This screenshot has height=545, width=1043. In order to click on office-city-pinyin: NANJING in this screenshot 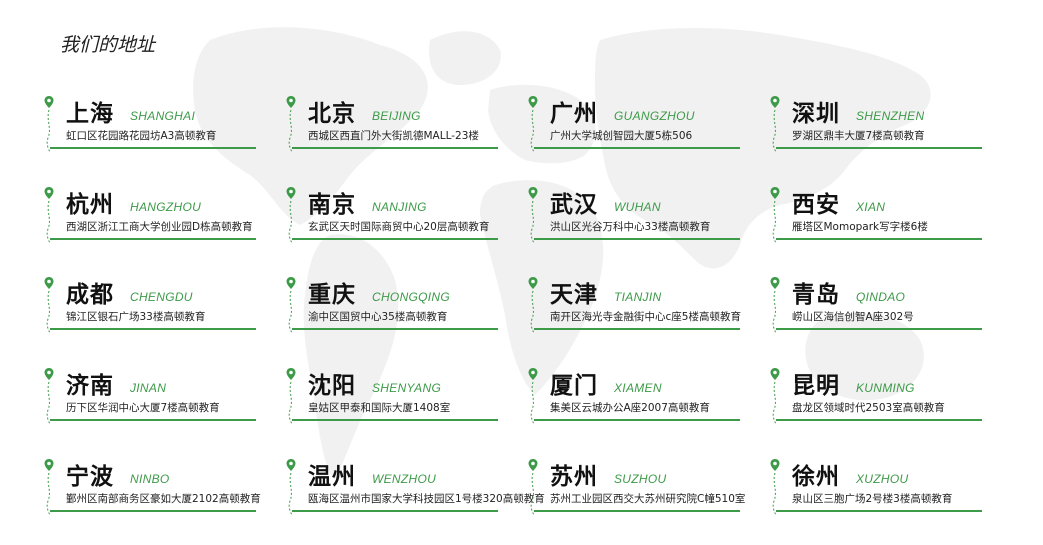, I will do `click(399, 207)`.